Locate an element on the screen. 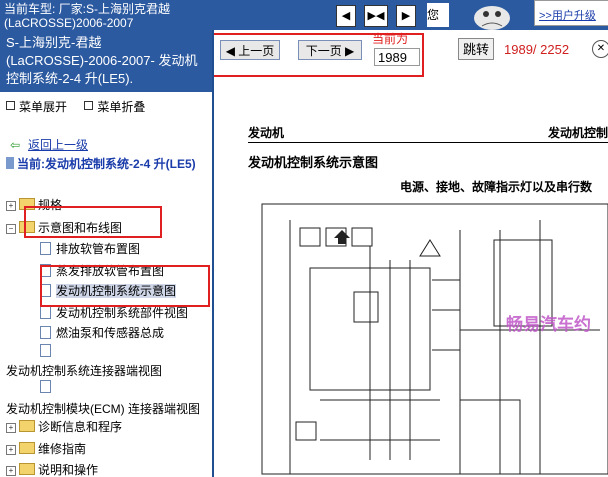 Image resolution: width=608 pixels, height=477 pixels. upgrade-box: >>用户升级 is located at coordinates (571, 13).